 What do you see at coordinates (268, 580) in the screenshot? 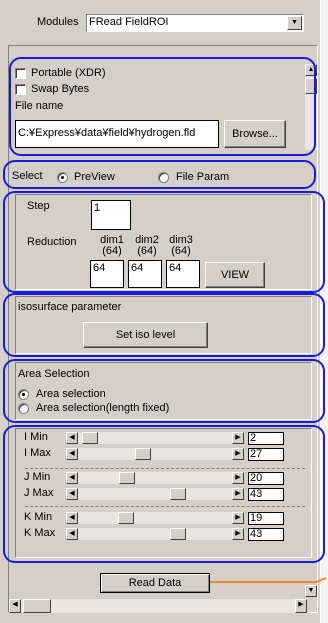
I see `callout-line-path` at bounding box center [268, 580].